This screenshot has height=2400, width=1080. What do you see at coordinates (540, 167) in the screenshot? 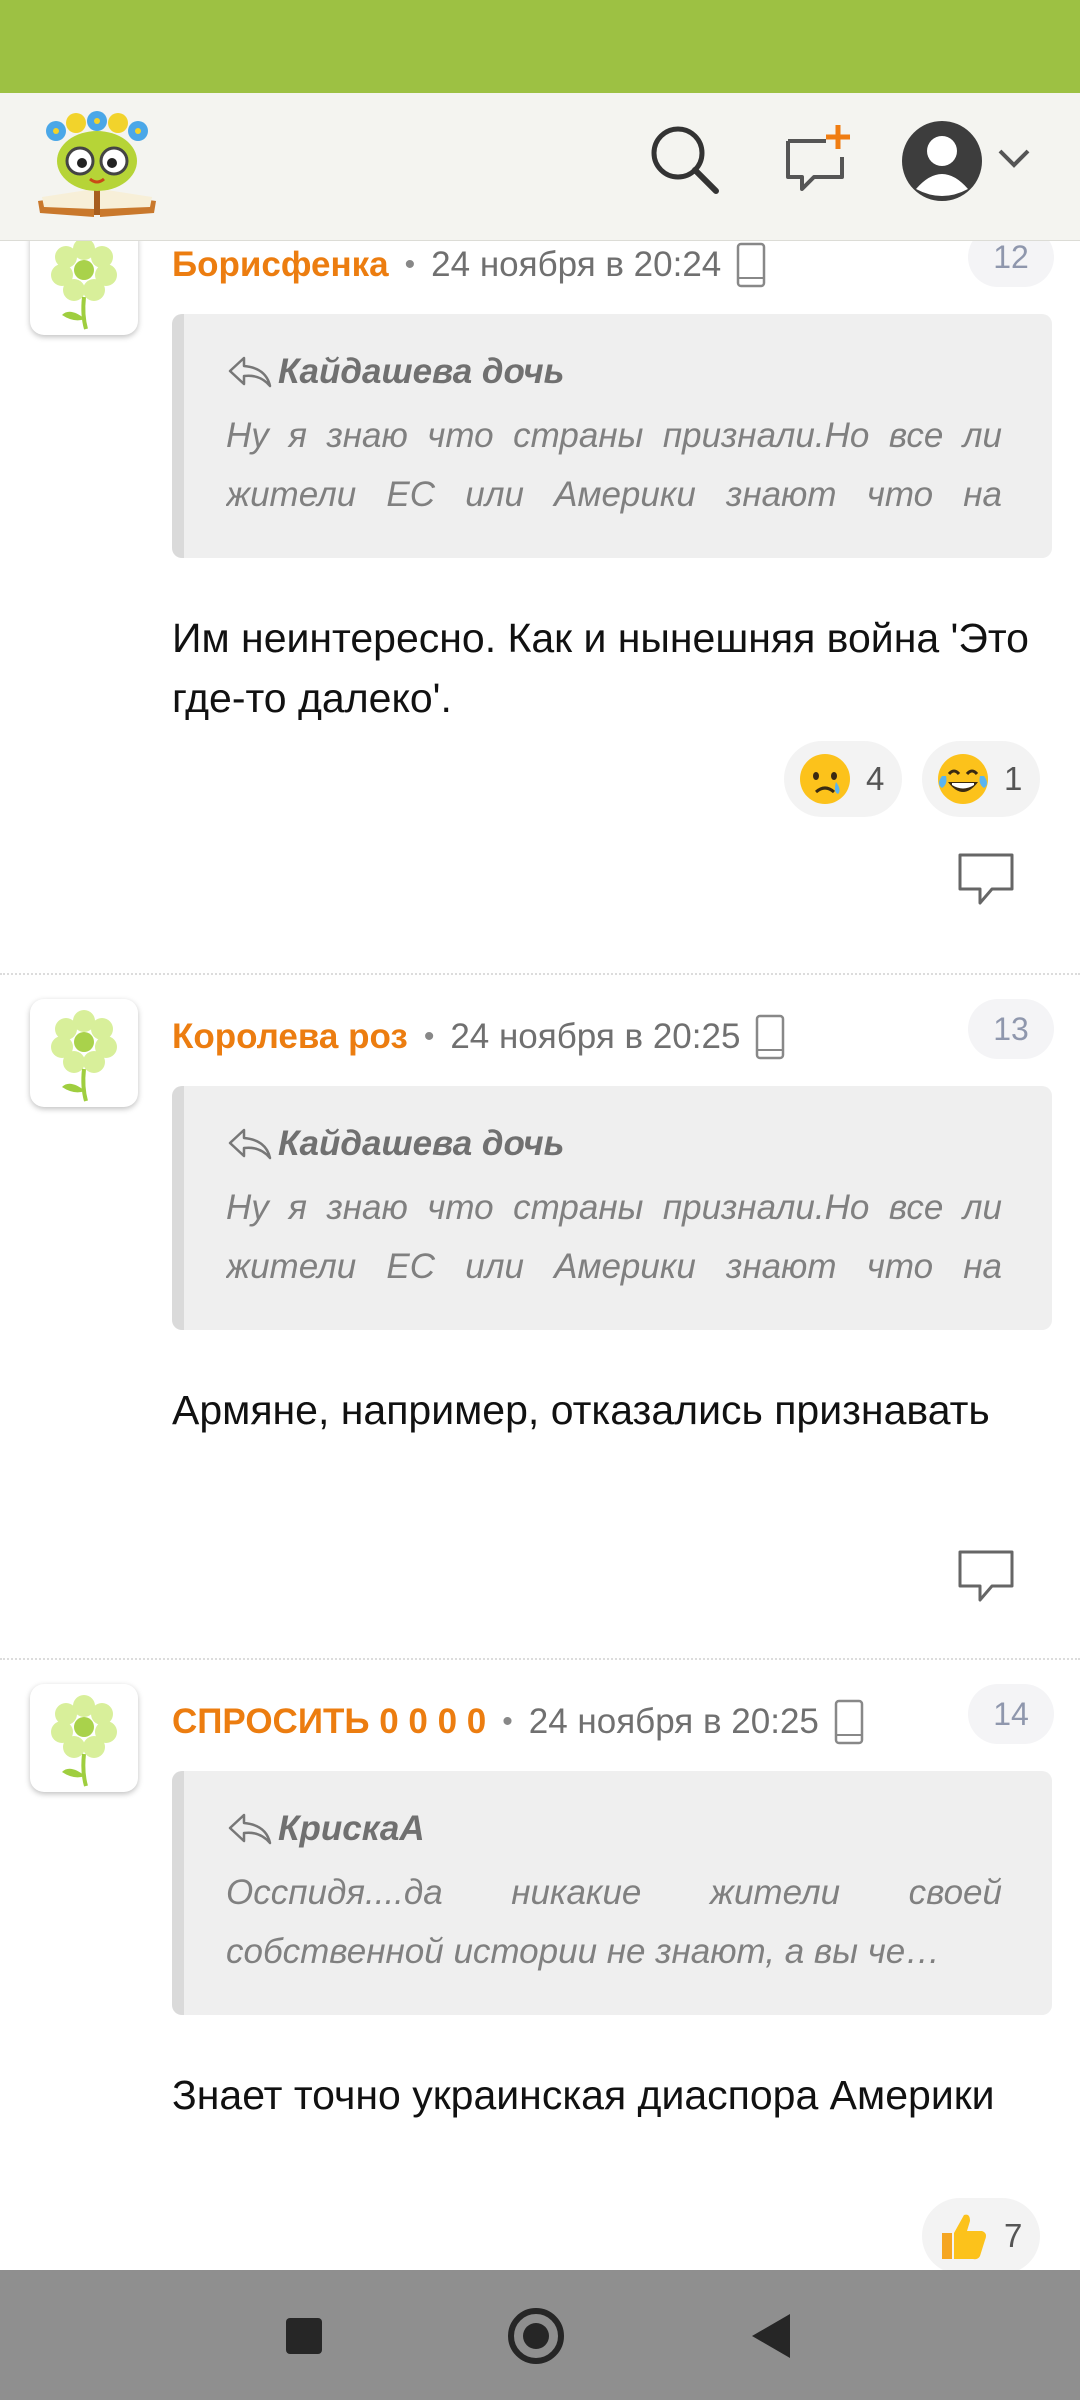
I see `app-header` at bounding box center [540, 167].